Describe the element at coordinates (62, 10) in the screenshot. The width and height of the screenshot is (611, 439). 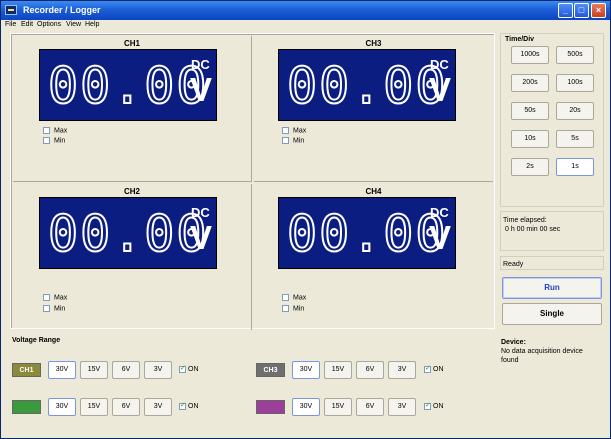
I see `window-title: Recorder / Logger` at that location.